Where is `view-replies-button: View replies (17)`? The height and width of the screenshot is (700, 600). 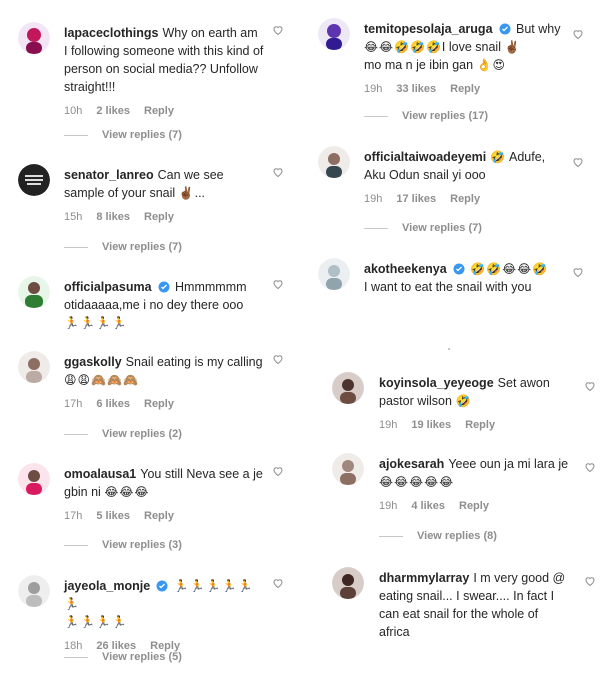
view-replies-button: View replies (17) is located at coordinates (426, 116).